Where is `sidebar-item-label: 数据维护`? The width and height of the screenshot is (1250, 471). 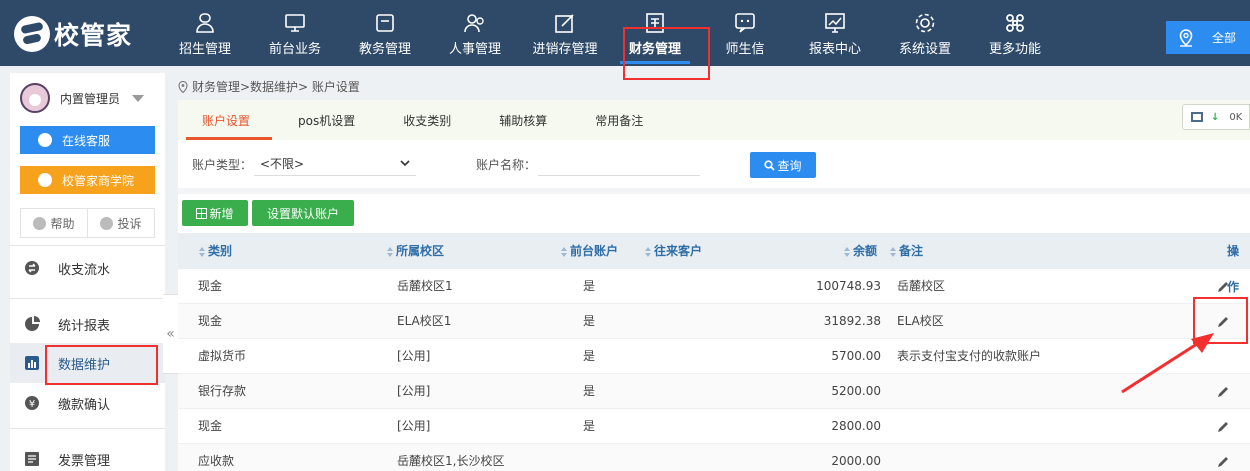 sidebar-item-label: 数据维护 is located at coordinates (84, 365).